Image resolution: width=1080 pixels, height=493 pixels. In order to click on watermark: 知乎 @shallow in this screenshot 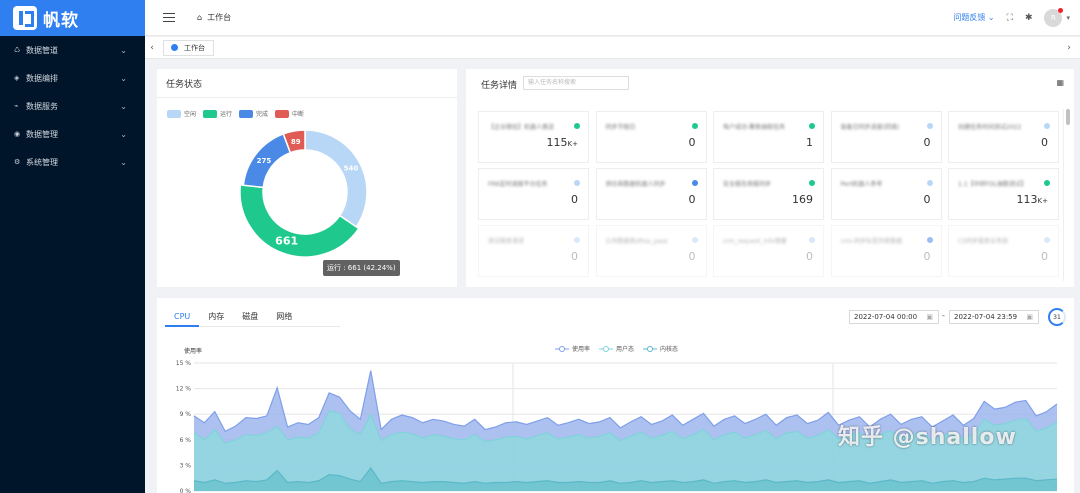, I will do `click(927, 437)`.